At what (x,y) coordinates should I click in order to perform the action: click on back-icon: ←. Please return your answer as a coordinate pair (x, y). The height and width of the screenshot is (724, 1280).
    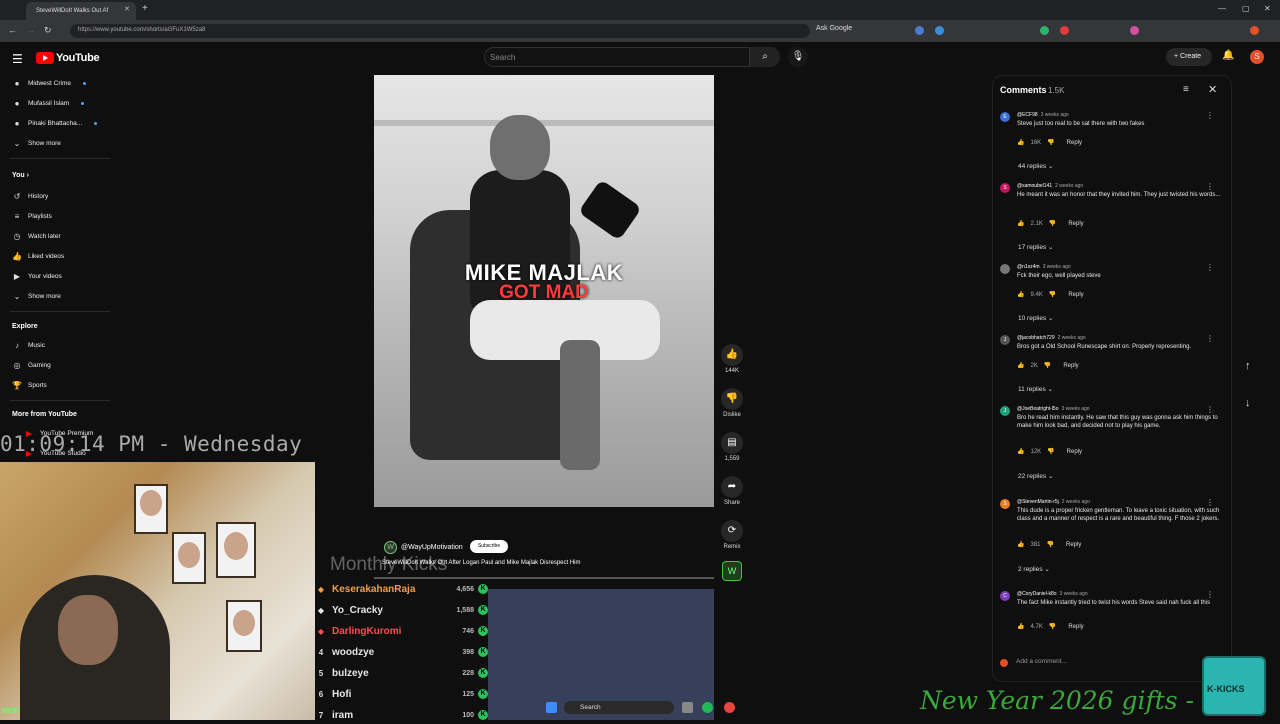
    Looking at the image, I should click on (12, 30).